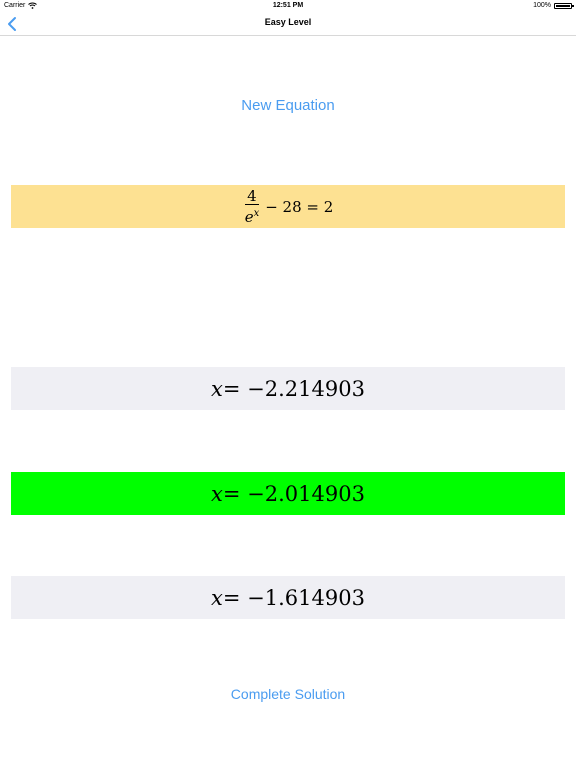 The width and height of the screenshot is (576, 768). I want to click on page-title: Easy Level, so click(288, 22).